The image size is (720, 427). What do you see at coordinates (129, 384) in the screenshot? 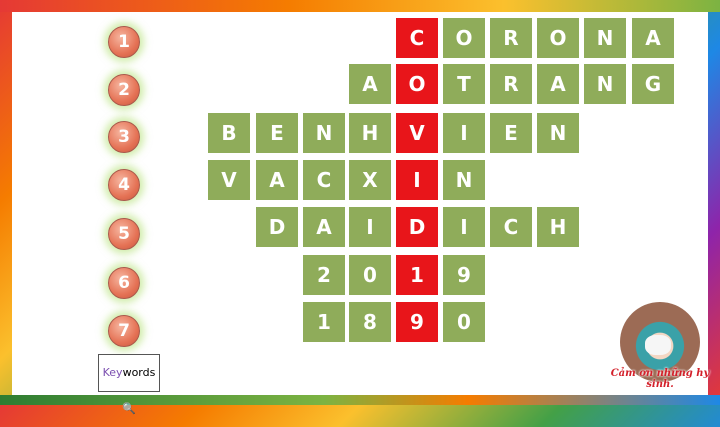
I see `keywords-button: Keywords 🔍` at bounding box center [129, 384].